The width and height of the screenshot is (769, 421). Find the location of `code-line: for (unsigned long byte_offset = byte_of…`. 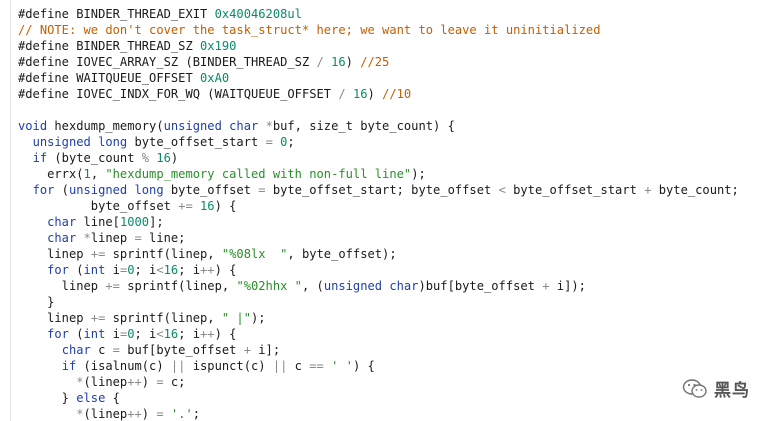

code-line: for (unsigned long byte_offset = byte_of… is located at coordinates (378, 190).